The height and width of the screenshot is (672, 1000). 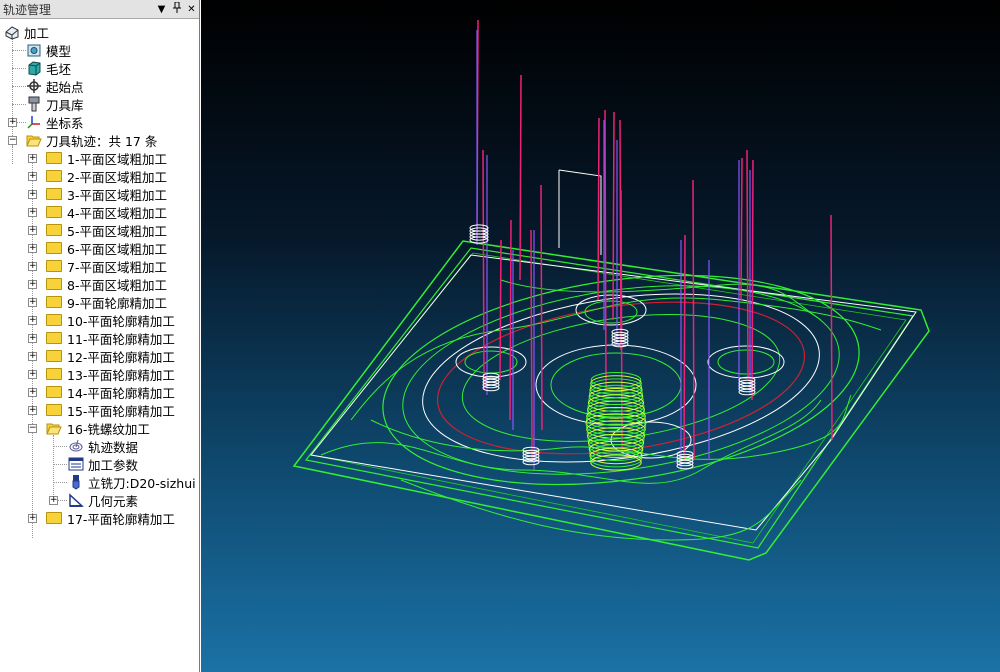 What do you see at coordinates (65, 123) in the screenshot?
I see `tree-item-coord-system-label: 坐标系` at bounding box center [65, 123].